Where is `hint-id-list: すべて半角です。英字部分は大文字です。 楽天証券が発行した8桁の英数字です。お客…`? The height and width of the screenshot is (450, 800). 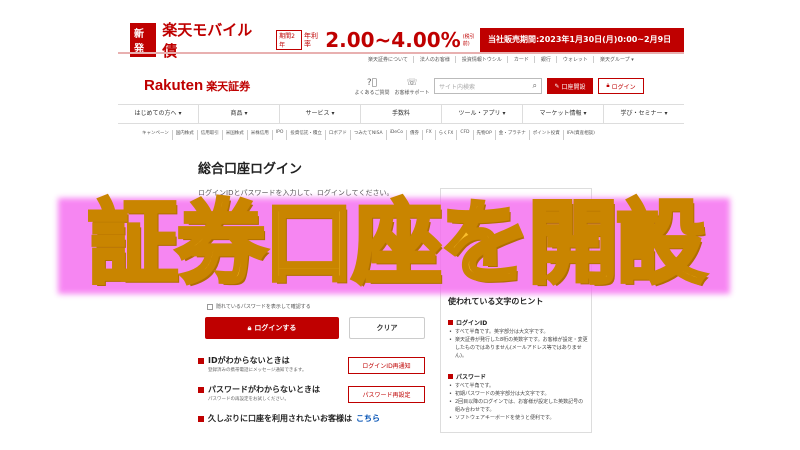
hint-id-list: すべて半角です。英字部分は大文字です。 楽天証券が発行した8桁の英数字です。お客… is located at coordinates (518, 344).